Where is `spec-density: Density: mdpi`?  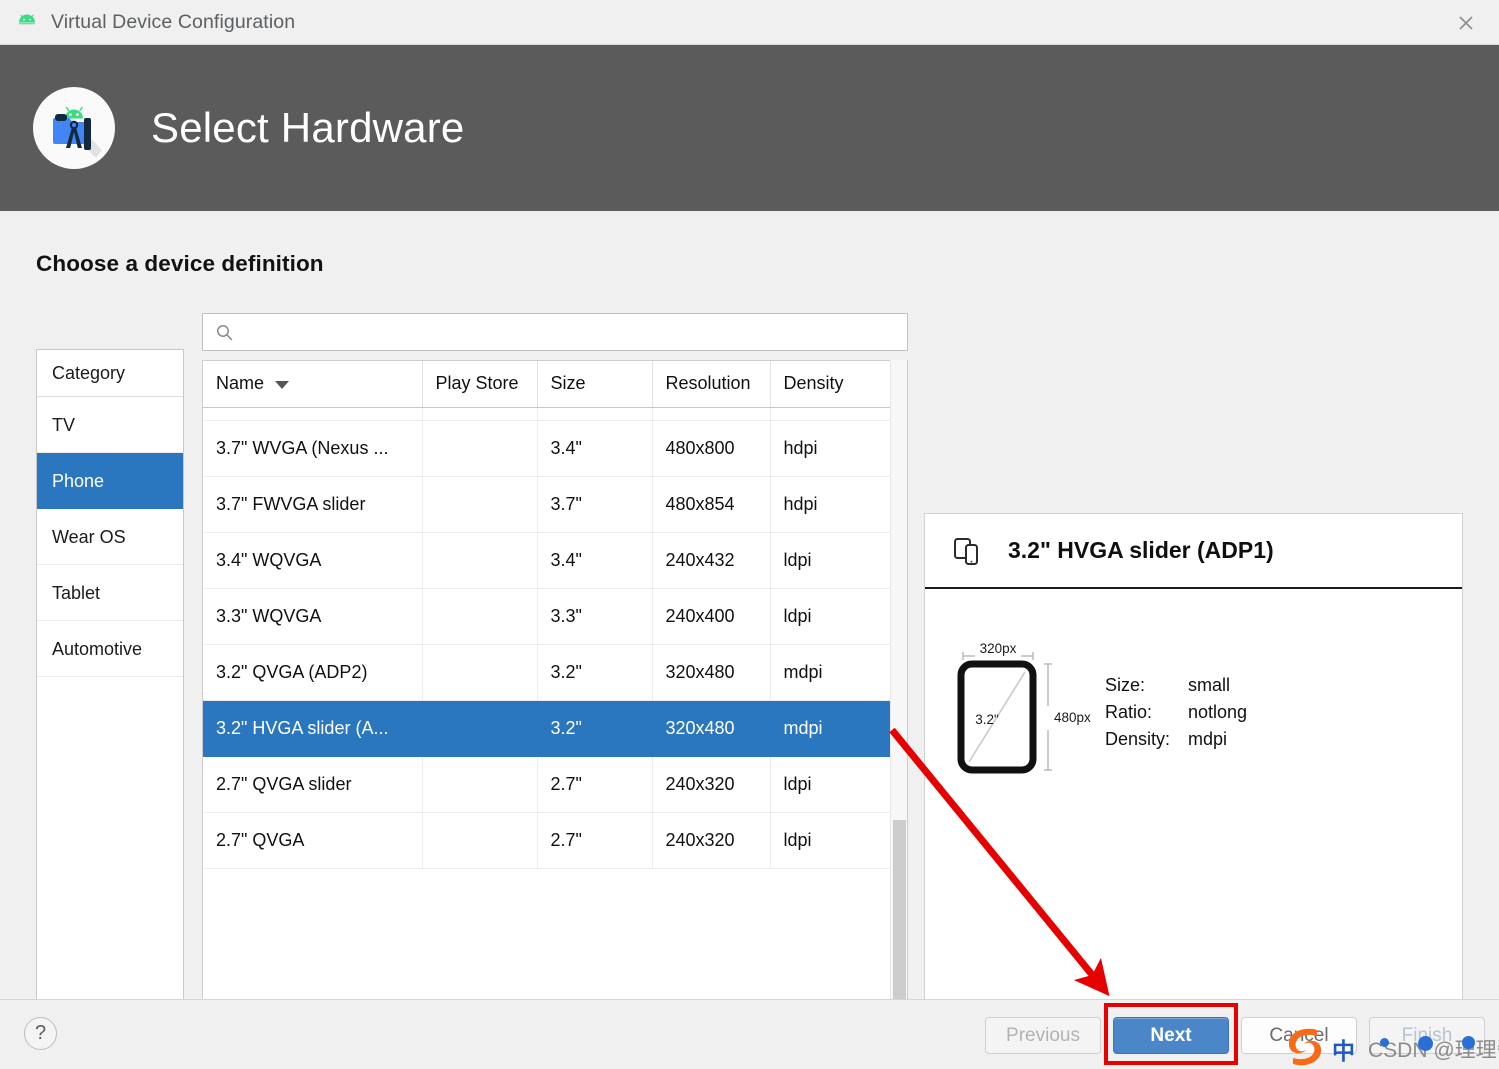 spec-density: Density: mdpi is located at coordinates (1176, 739).